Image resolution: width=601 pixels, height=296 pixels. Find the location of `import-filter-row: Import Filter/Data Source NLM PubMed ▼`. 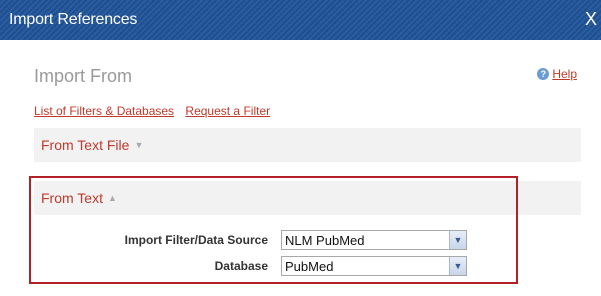

import-filter-row: Import Filter/Data Source NLM PubMed ▼ is located at coordinates (274, 241).